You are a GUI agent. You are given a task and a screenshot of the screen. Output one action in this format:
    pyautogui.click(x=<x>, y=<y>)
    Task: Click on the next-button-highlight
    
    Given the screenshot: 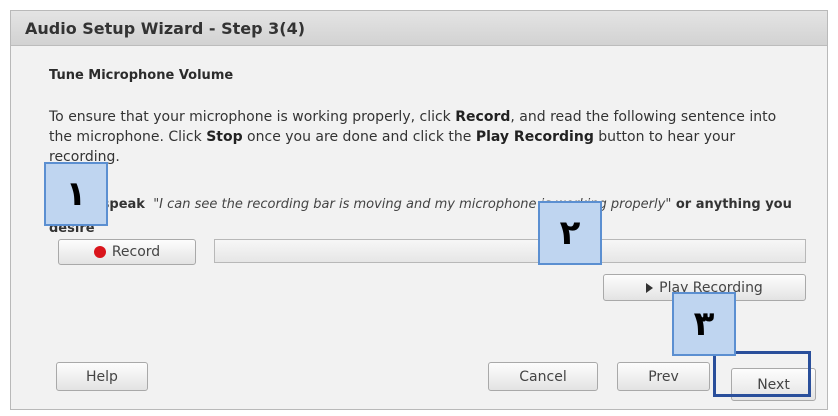 What is the action you would take?
    pyautogui.click(x=762, y=374)
    